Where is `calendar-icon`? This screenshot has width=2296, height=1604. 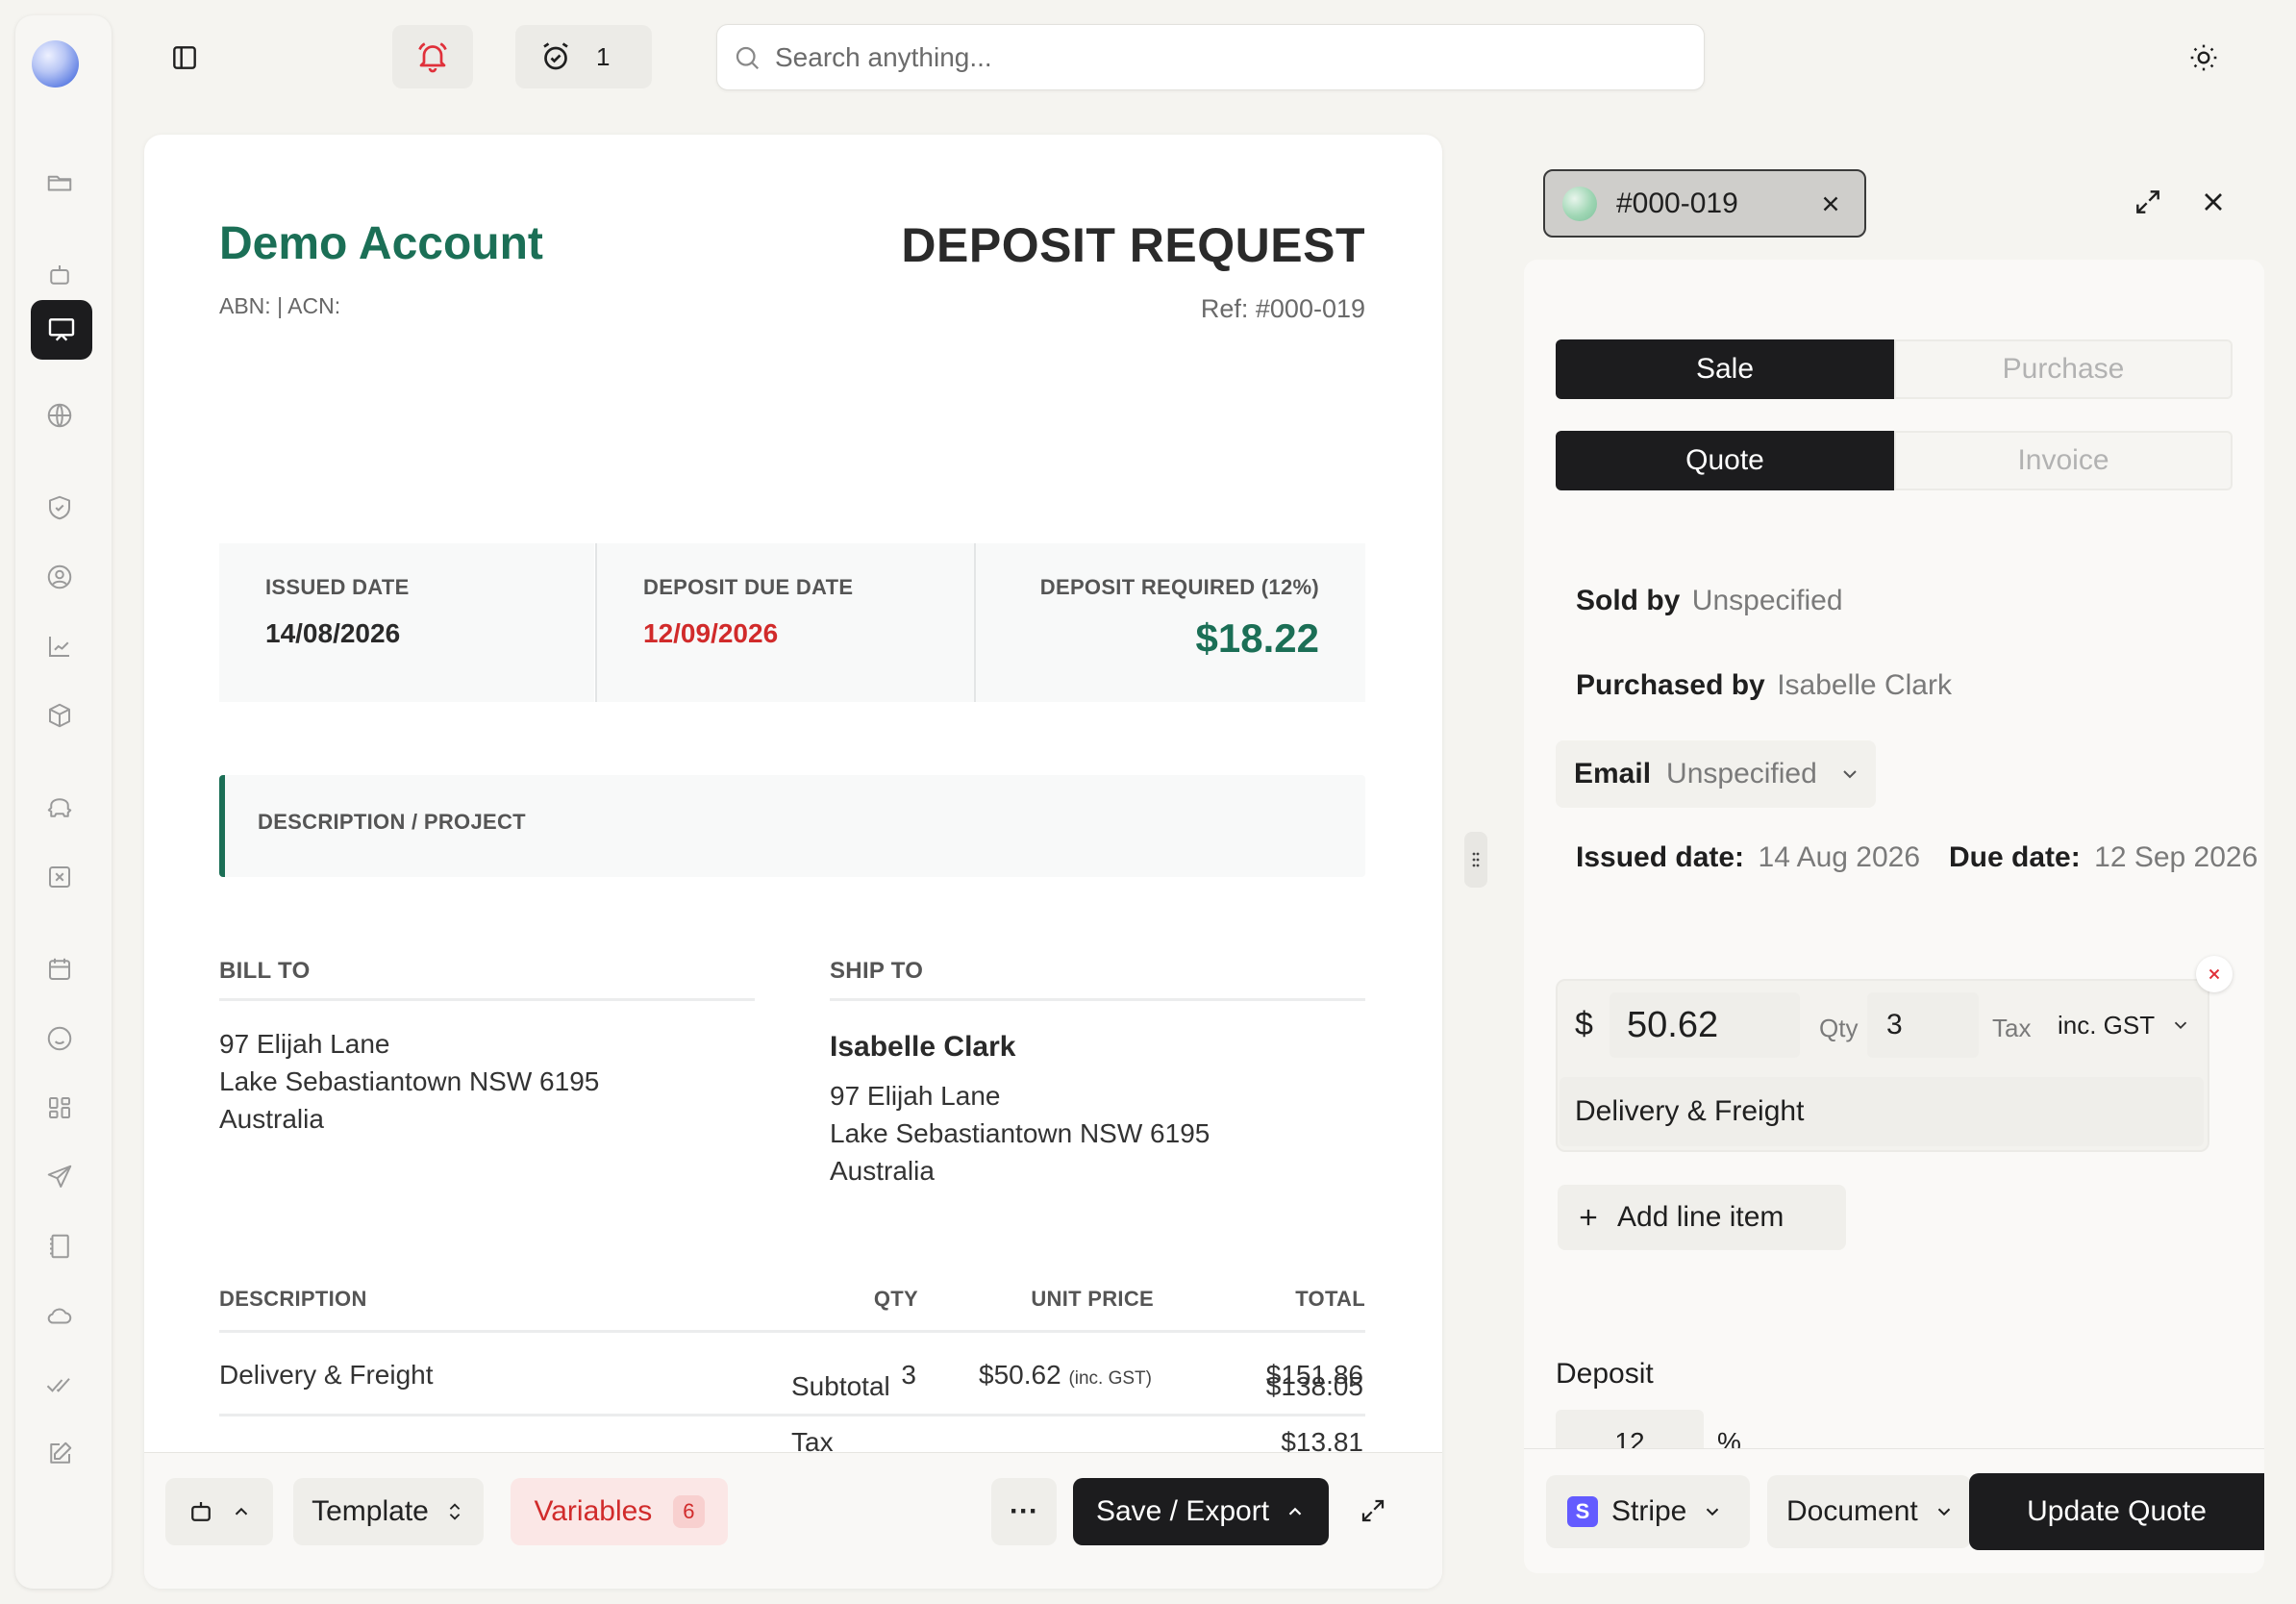
calendar-icon is located at coordinates (59, 969).